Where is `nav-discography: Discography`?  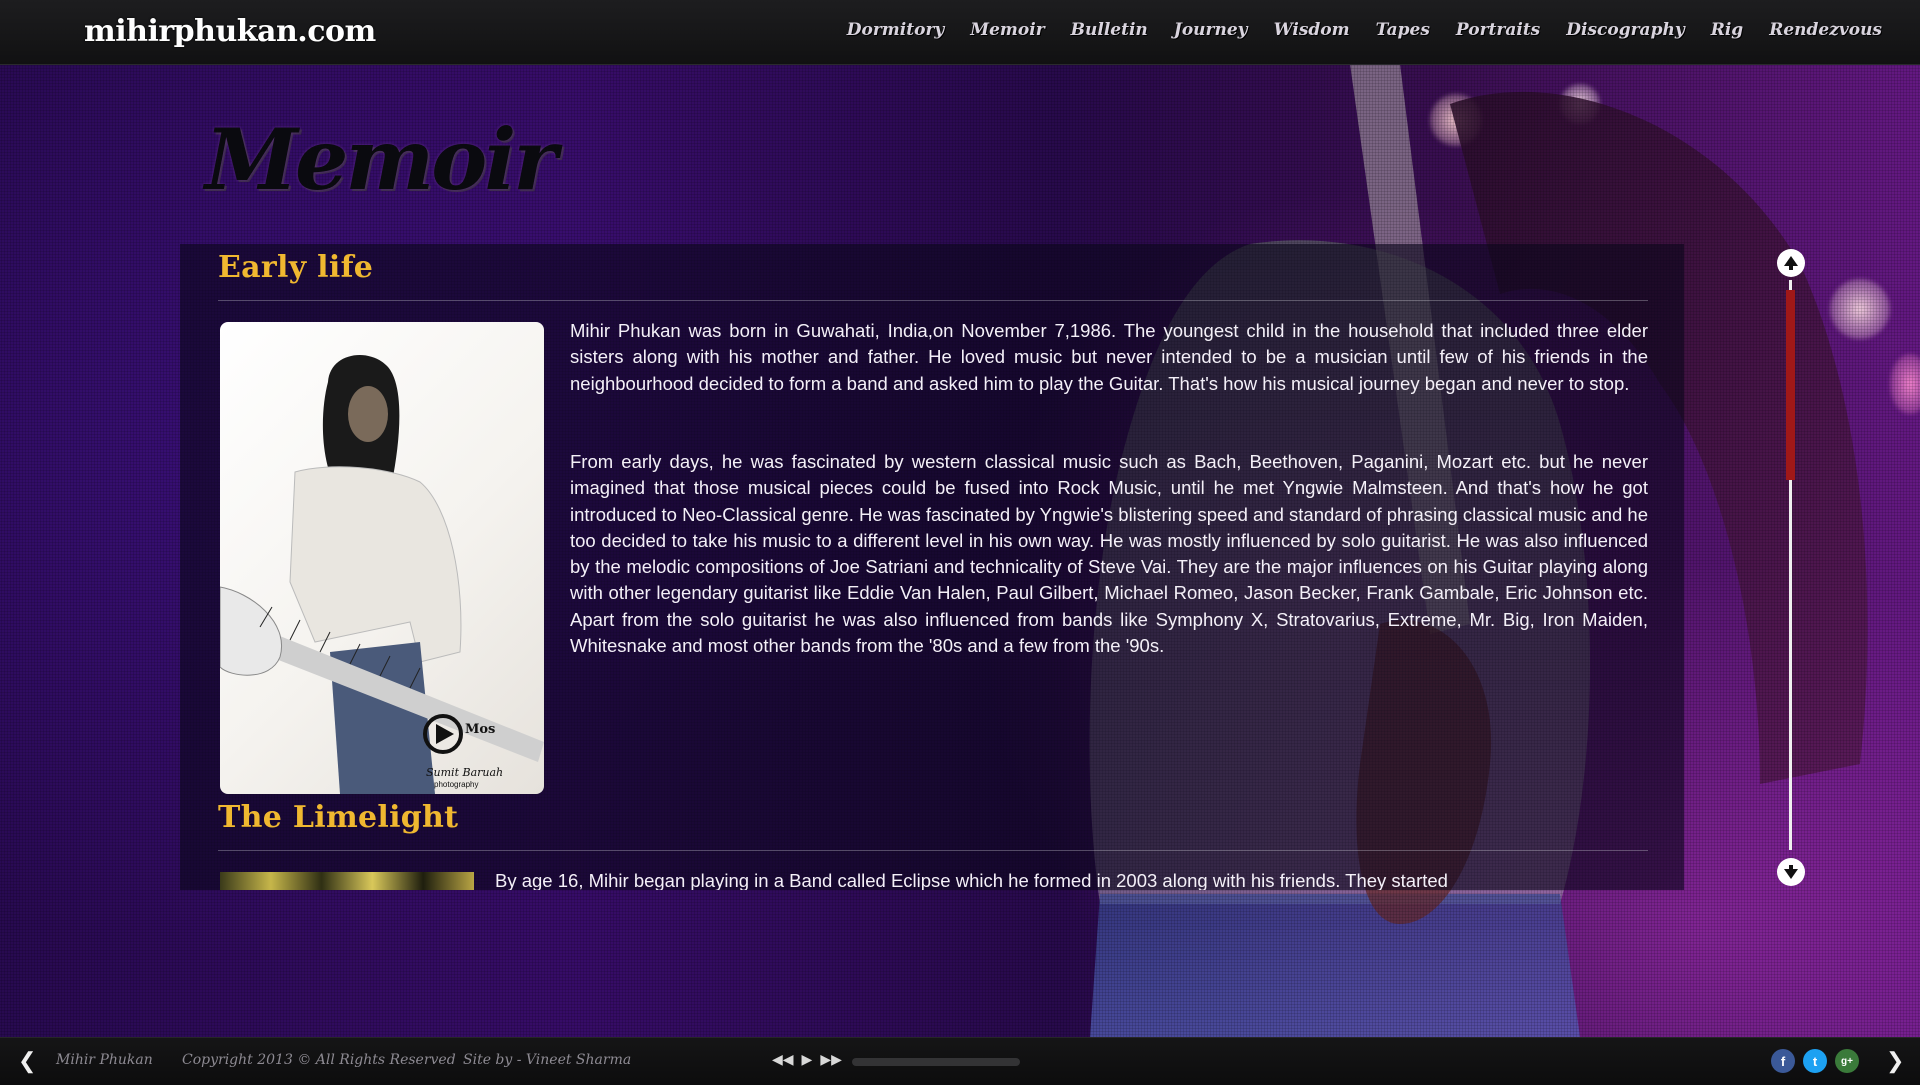
nav-discography: Discography is located at coordinates (1625, 30).